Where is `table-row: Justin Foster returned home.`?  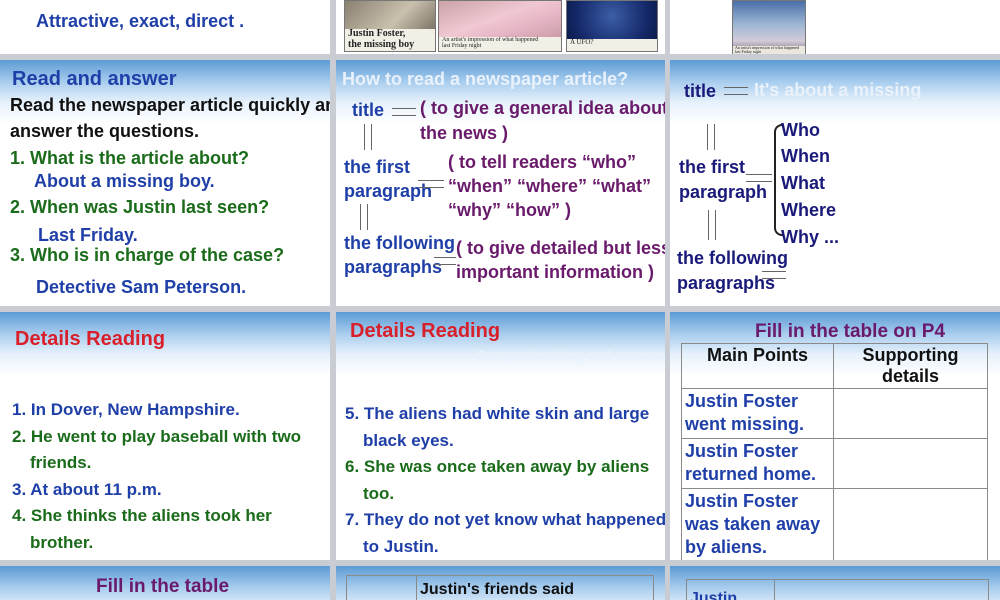
table-row: Justin Foster returned home. is located at coordinates (834, 463).